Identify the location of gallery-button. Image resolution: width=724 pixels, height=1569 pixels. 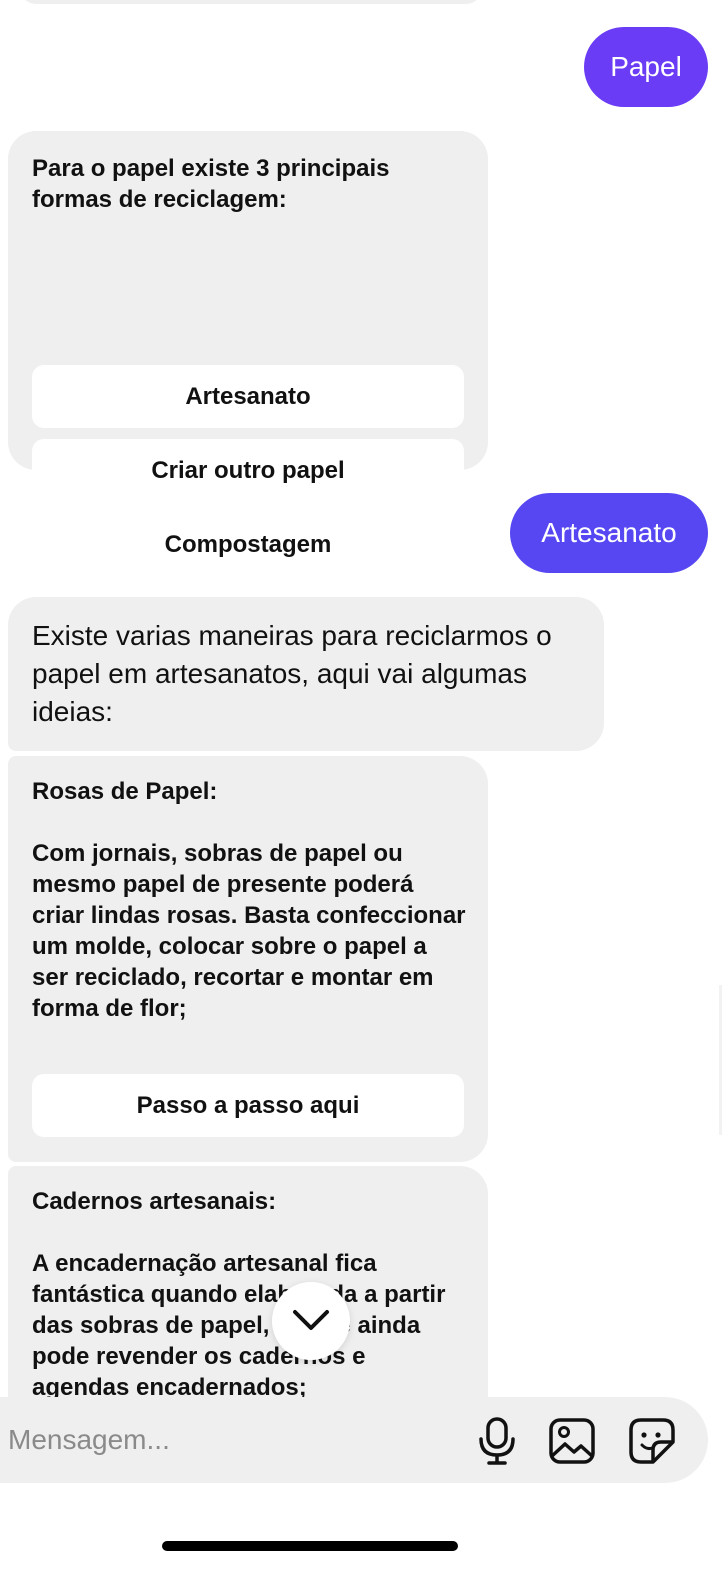
(572, 1441).